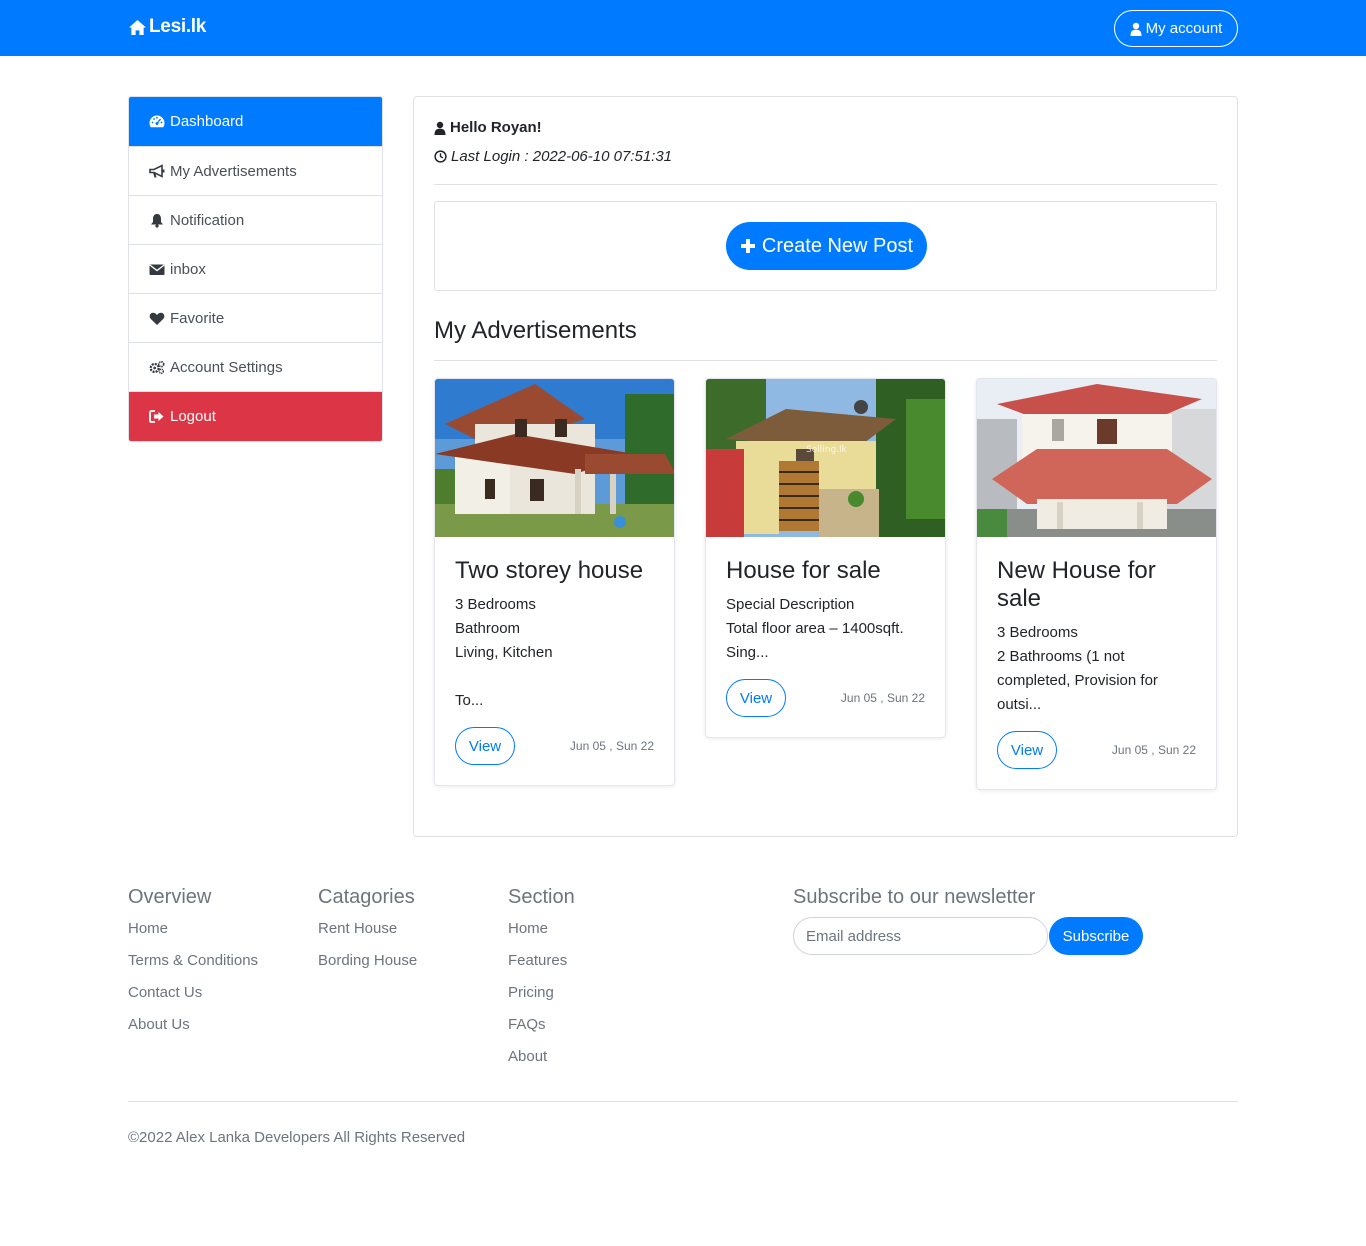 This screenshot has height=1246, width=1366. What do you see at coordinates (827, 450) in the screenshot?
I see `image-watermark: Selling.lk` at bounding box center [827, 450].